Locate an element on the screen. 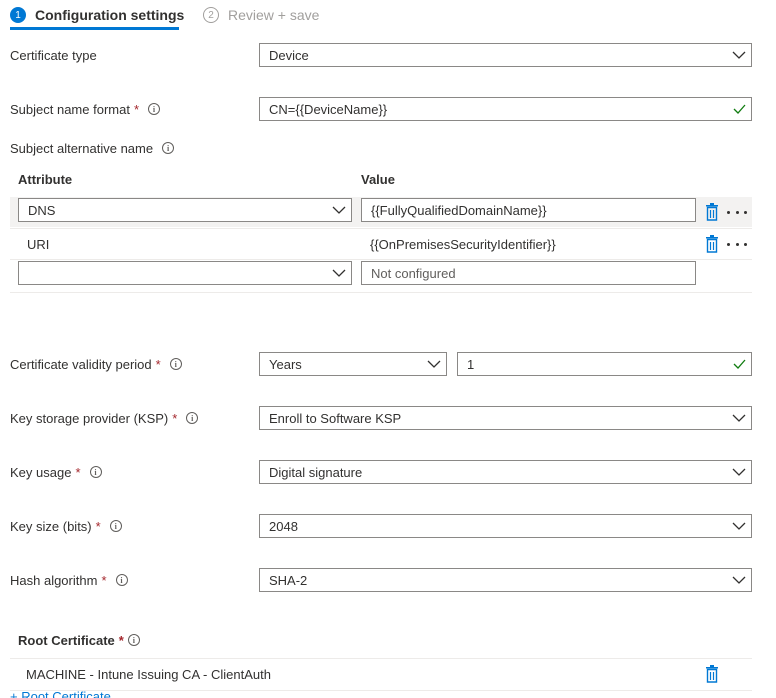  input-value: 1 is located at coordinates (471, 364).